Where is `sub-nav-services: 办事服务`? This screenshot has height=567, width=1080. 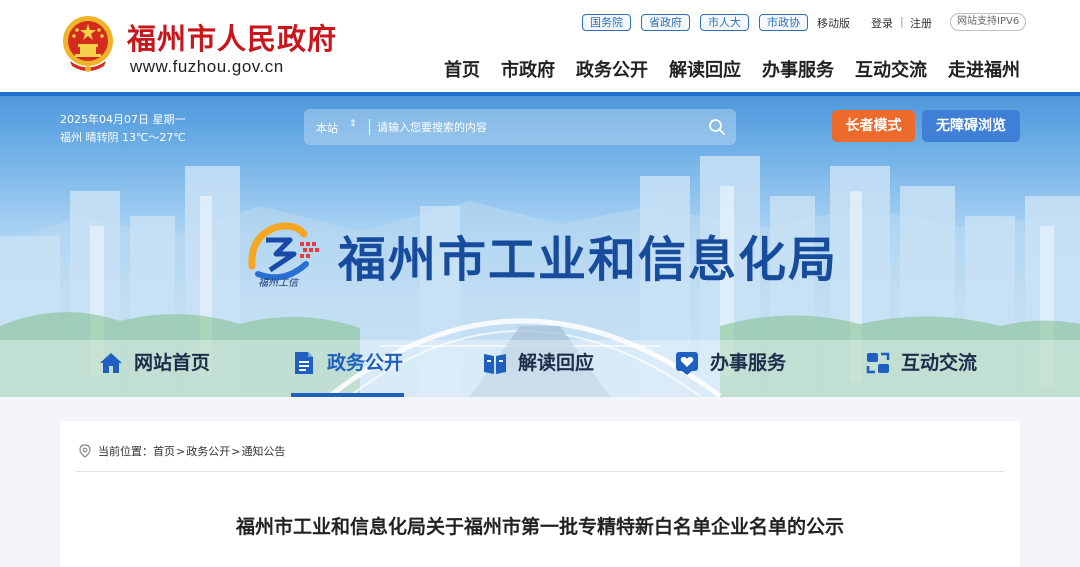 sub-nav-services: 办事服务 is located at coordinates (730, 368).